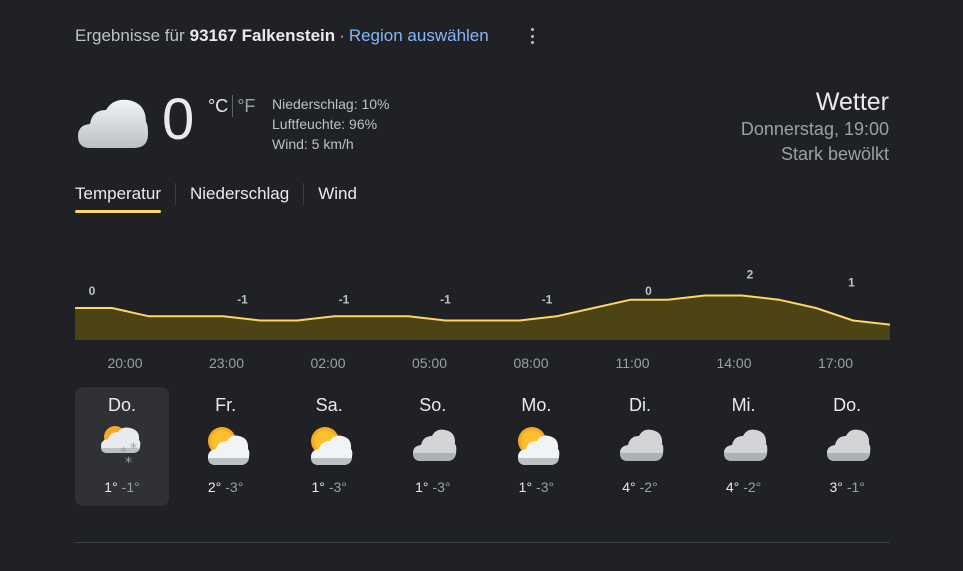 The height and width of the screenshot is (571, 963). I want to click on forecast-day: Do. * * * 1° -1°, so click(122, 446).